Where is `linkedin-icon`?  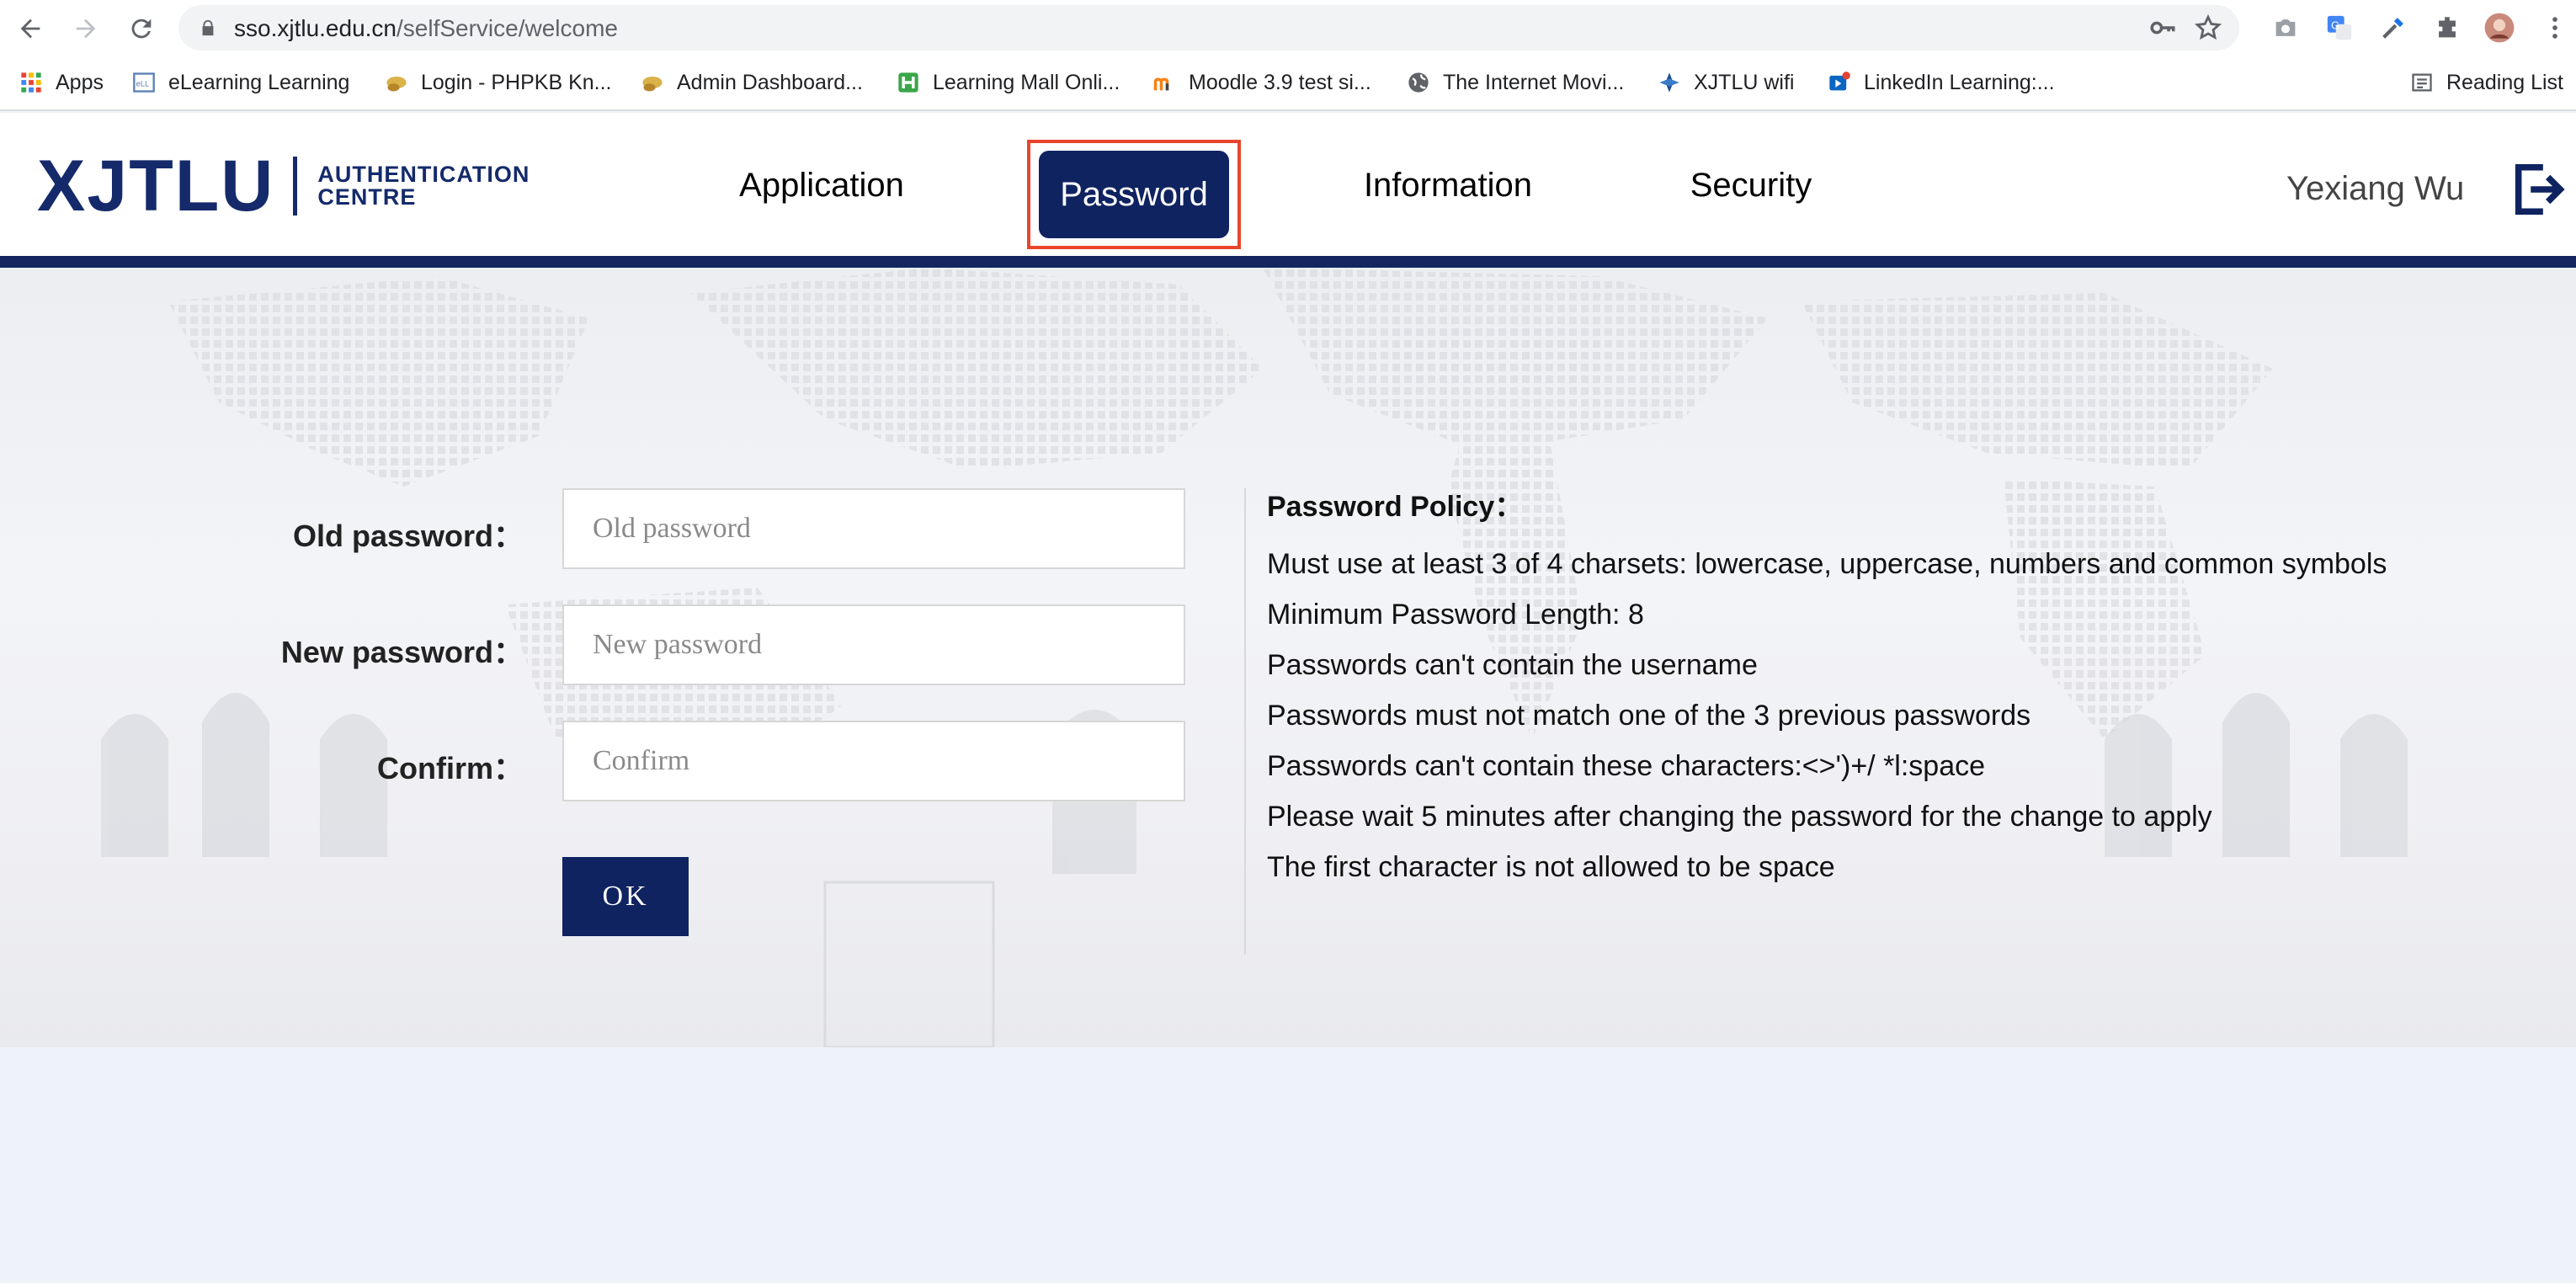
linkedin-icon is located at coordinates (1839, 82).